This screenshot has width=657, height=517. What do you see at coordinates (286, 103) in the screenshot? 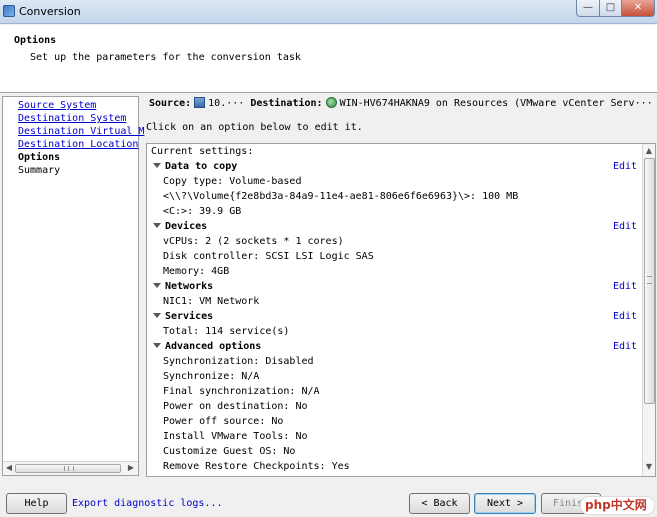
I see `destination-label: Destination:` at bounding box center [286, 103].